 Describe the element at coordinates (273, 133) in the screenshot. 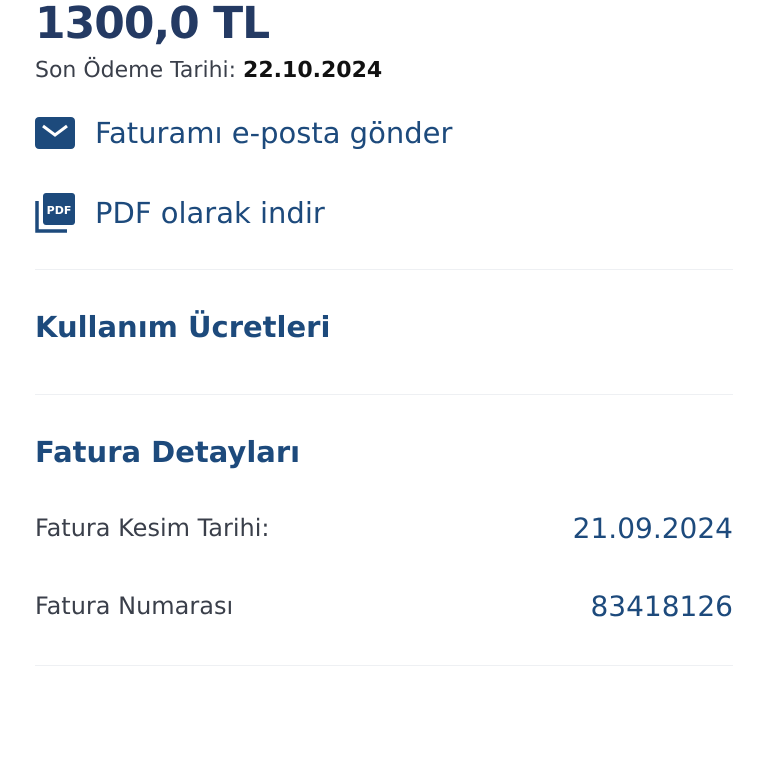

I see `action-link: Faturamı e-posta gönder` at that location.